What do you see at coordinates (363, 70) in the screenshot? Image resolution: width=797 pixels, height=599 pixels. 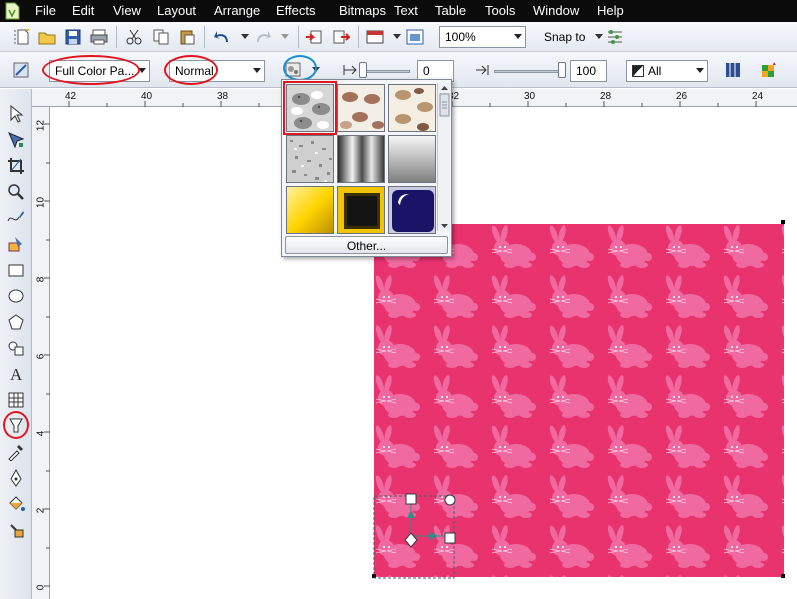 I see `transparency-slider-thumb` at bounding box center [363, 70].